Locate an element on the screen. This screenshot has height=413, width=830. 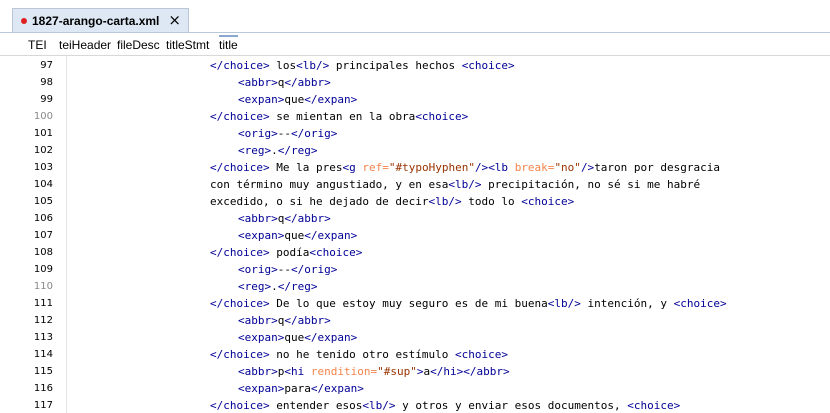
line-number: 101 is located at coordinates (43, 133).